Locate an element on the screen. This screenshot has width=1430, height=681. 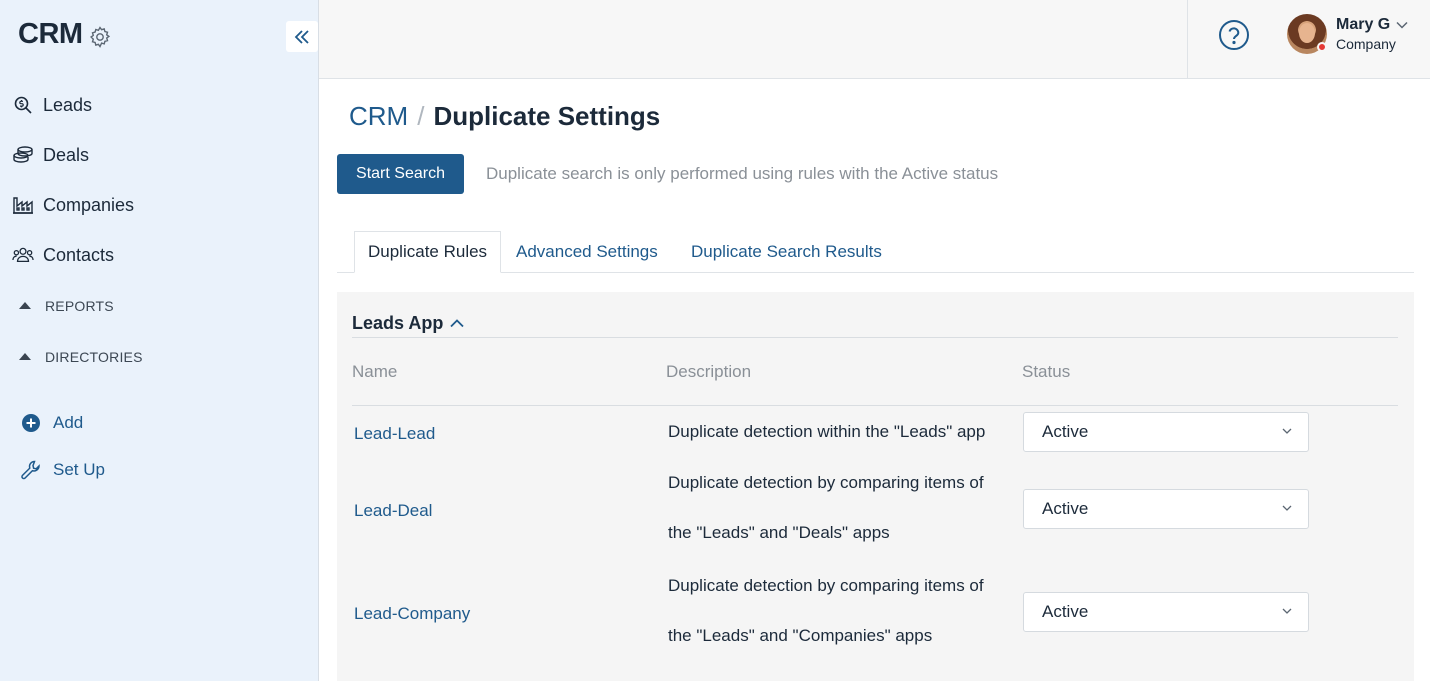
user-menu: Mary G Company is located at coordinates (1347, 34).